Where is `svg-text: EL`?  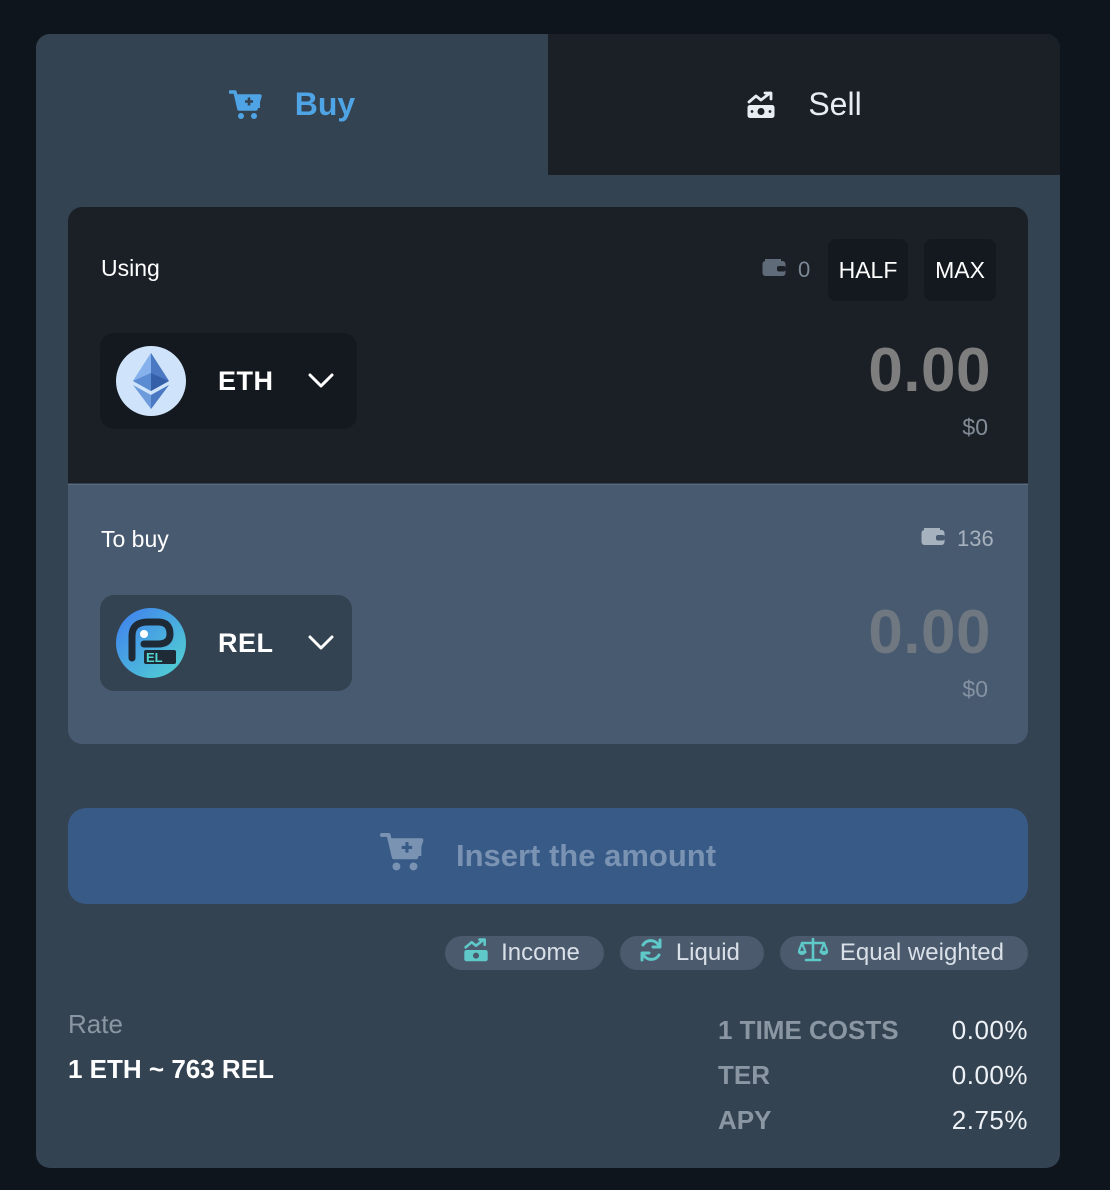
svg-text: EL is located at coordinates (154, 657).